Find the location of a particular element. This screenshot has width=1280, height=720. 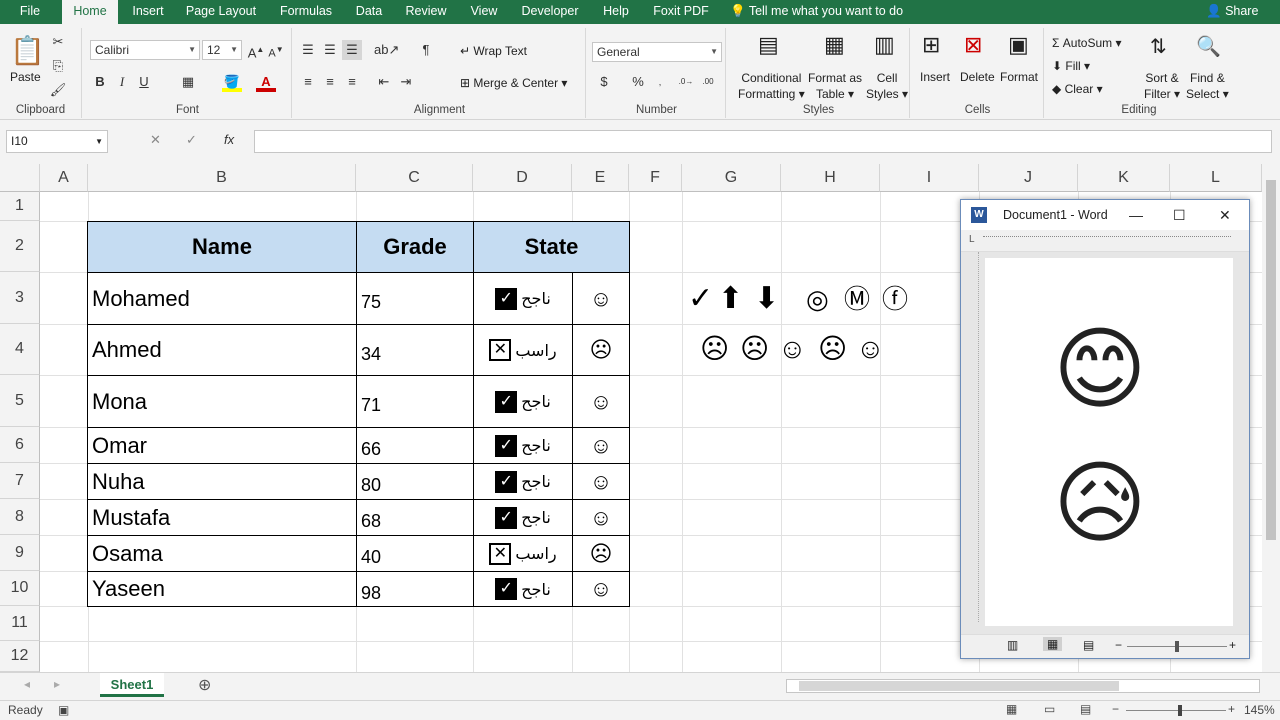

font-color-icon: A is located at coordinates (266, 82).